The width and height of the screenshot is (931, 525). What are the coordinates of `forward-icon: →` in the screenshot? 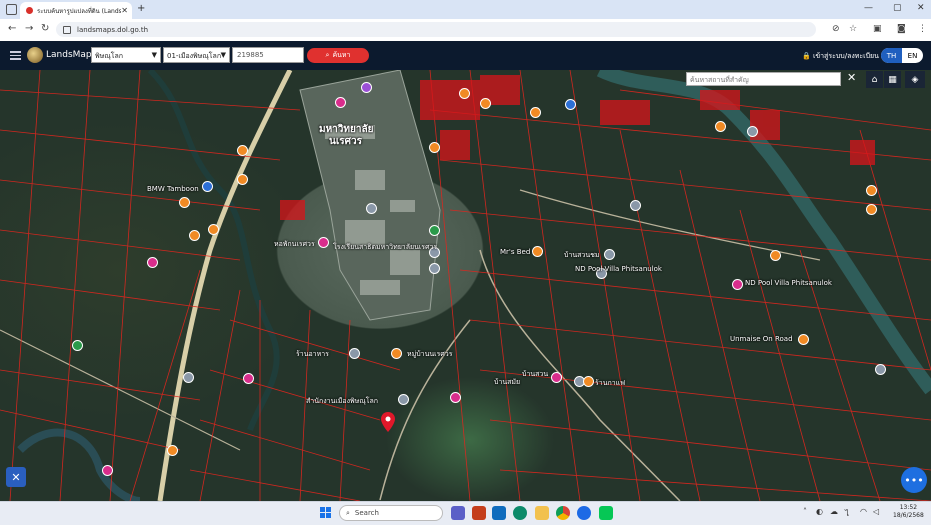 It's located at (29, 28).